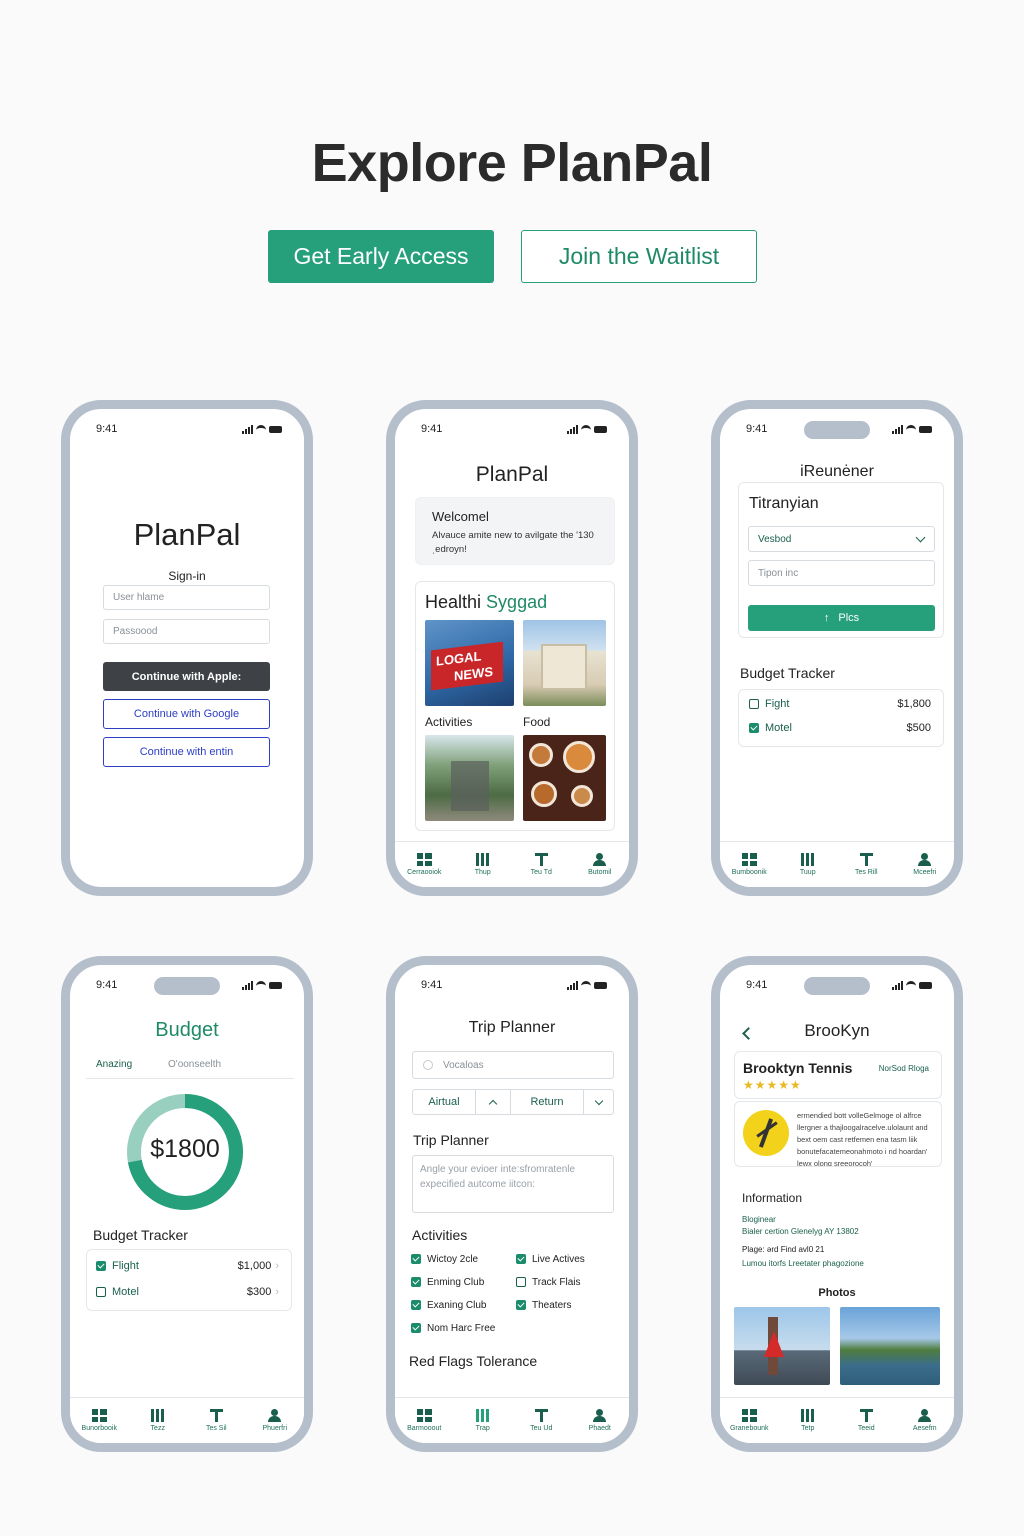  What do you see at coordinates (920, 537) in the screenshot?
I see `chevron-down-icon` at bounding box center [920, 537].